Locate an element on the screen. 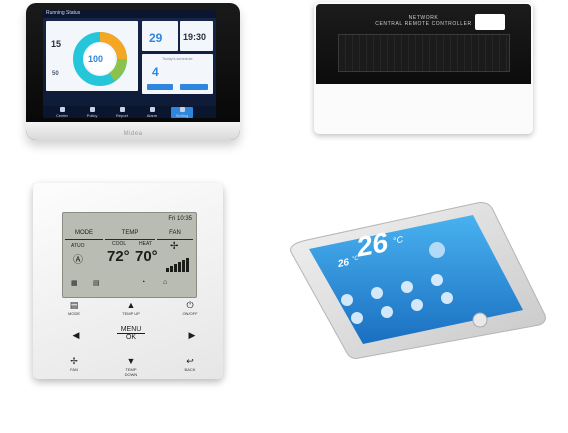  lcd-mode-value: ATUO is located at coordinates (78, 246).